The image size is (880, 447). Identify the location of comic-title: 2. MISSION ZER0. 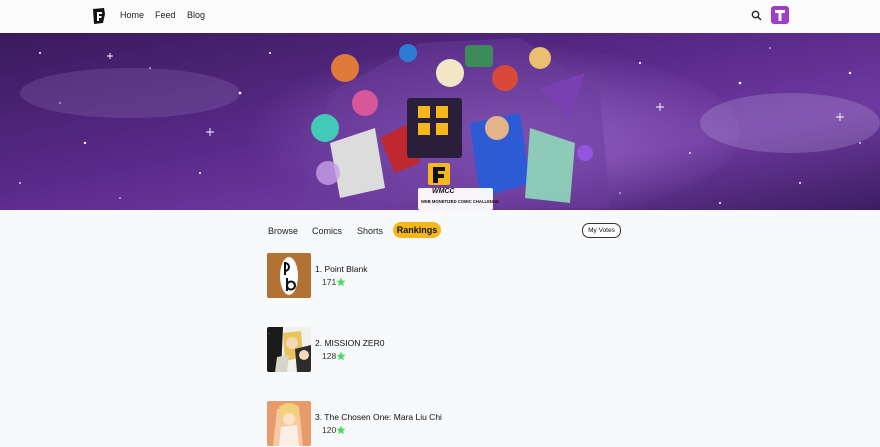
(349, 343).